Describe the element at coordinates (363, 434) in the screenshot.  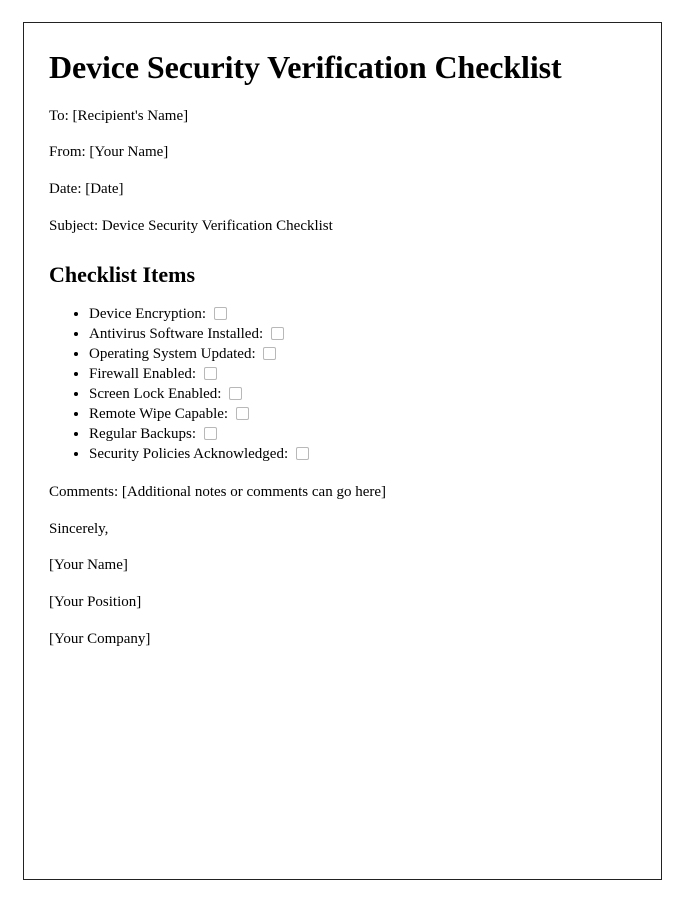
I see `list-item: Regular Backups:` at that location.